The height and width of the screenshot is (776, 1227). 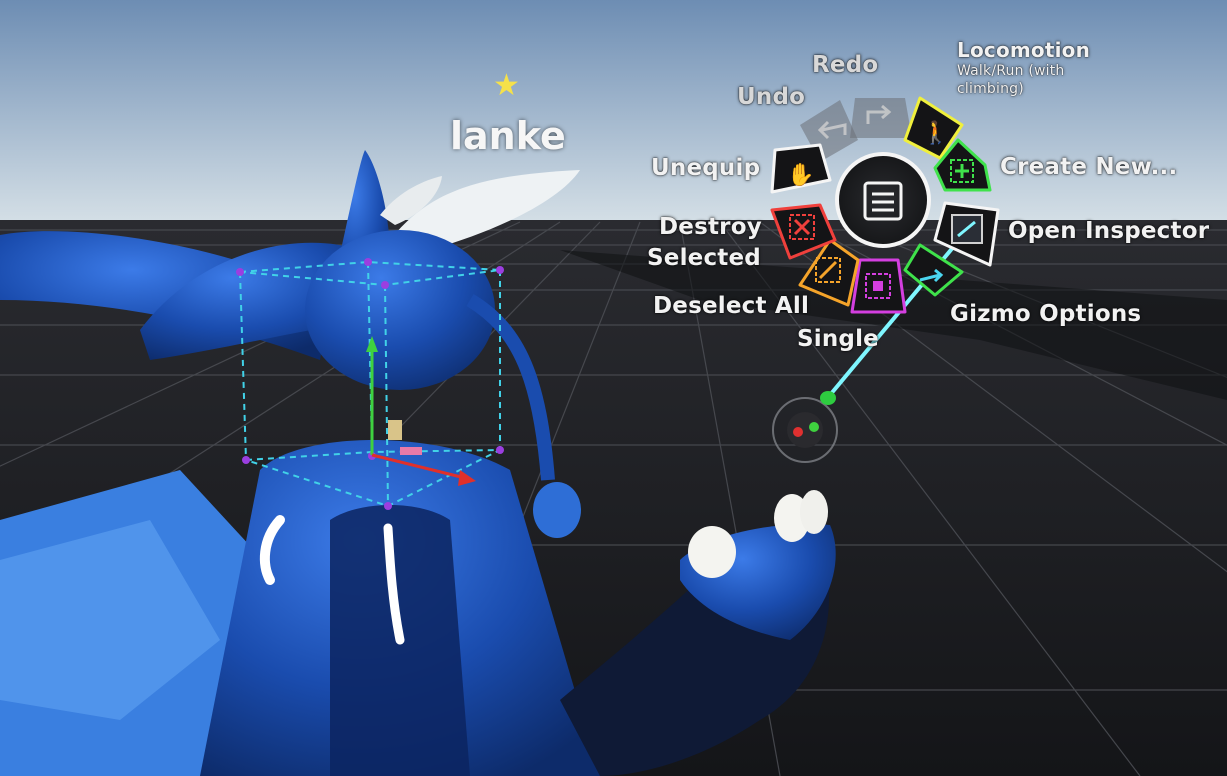 What do you see at coordinates (800, 175) in the screenshot?
I see `hand-icon: ✋` at bounding box center [800, 175].